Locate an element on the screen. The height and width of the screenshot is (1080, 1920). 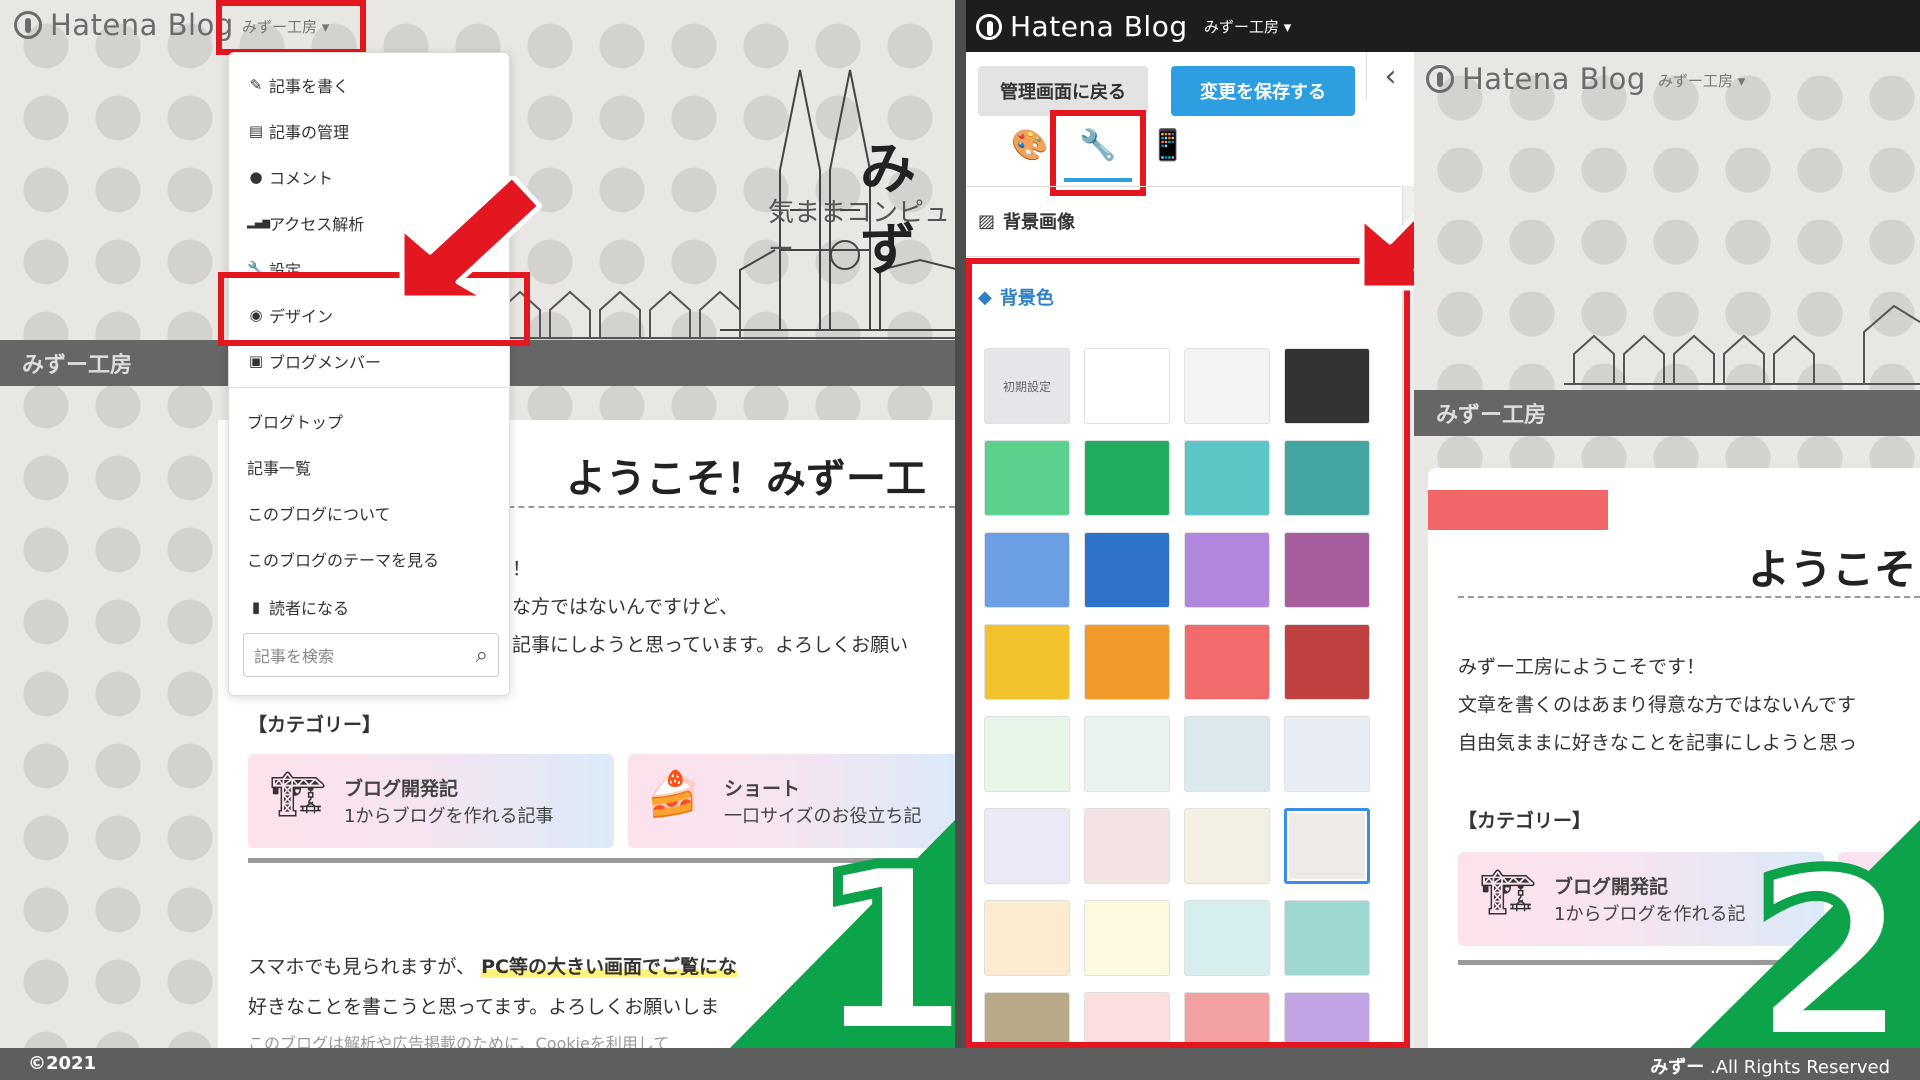
blog-name-strip: みずー工房 is located at coordinates (1667, 413).